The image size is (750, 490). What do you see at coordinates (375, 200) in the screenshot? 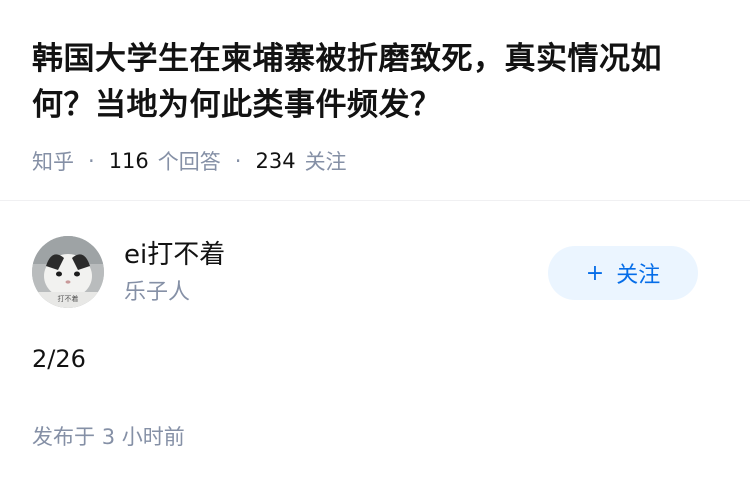
I see `divider` at bounding box center [375, 200].